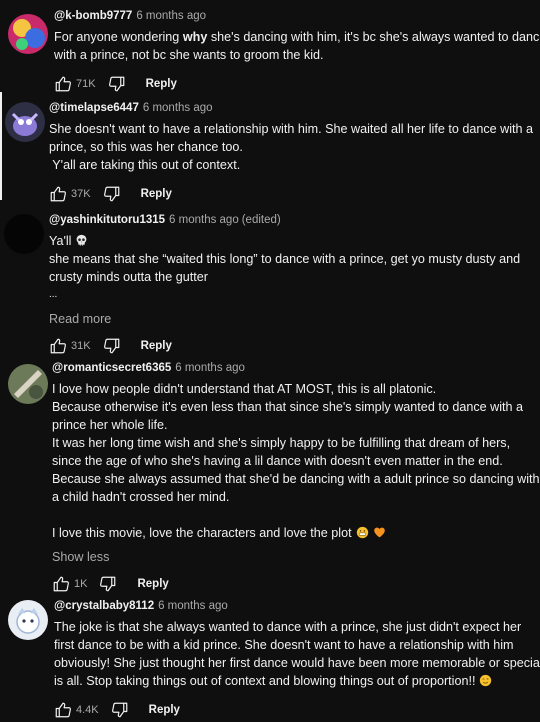 Image resolution: width=540 pixels, height=722 pixels. What do you see at coordinates (107, 220) in the screenshot?
I see `comment-author: @yashinkitutoru1315` at bounding box center [107, 220].